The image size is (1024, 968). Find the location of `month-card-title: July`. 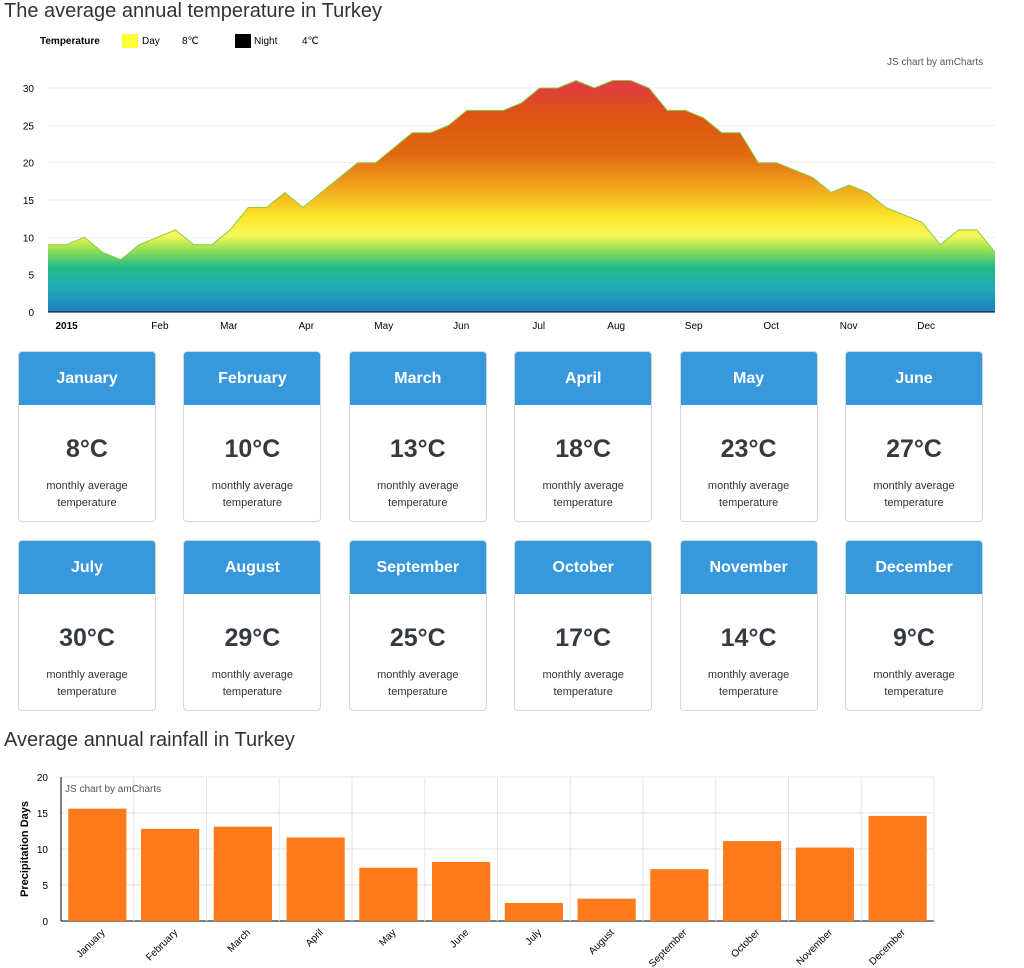

month-card-title: July is located at coordinates (87, 567).